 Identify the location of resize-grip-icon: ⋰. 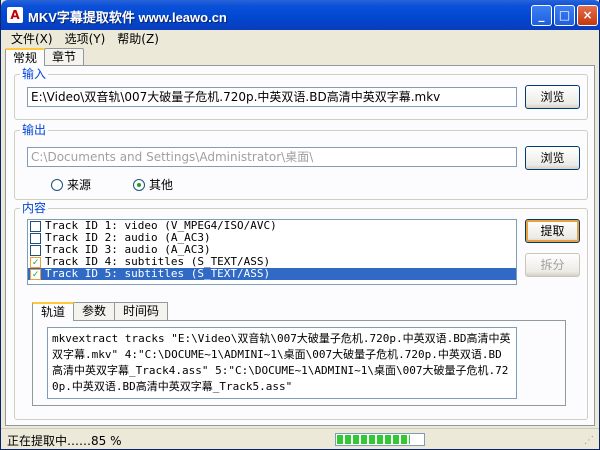
(590, 441).